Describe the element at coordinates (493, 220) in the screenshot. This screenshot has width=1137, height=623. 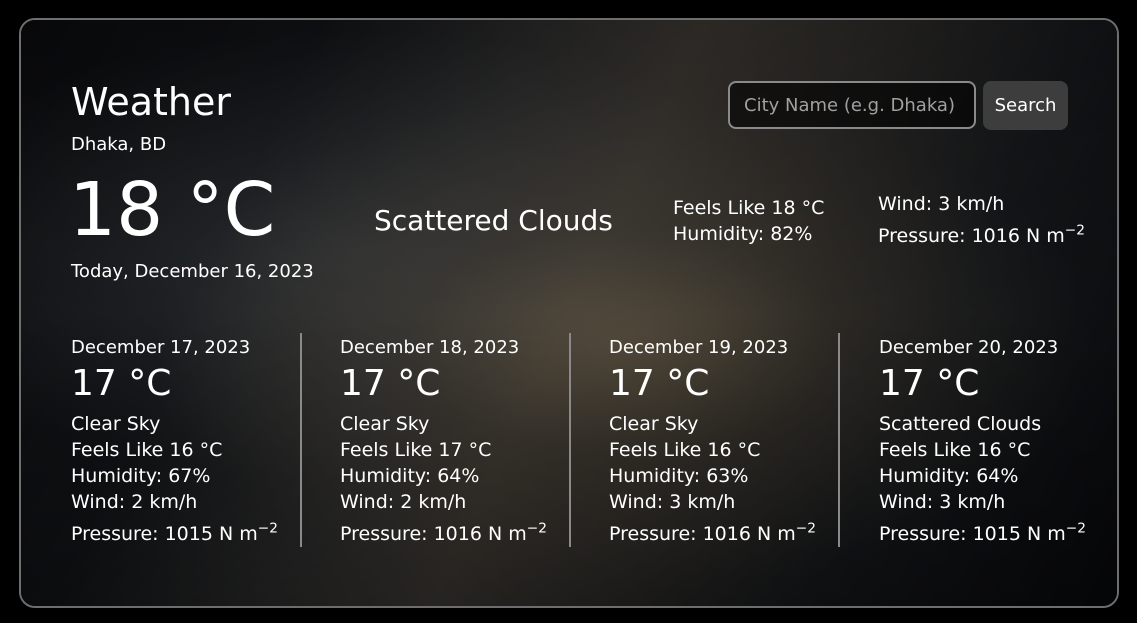
I see `current-condition: Scattered Clouds` at that location.